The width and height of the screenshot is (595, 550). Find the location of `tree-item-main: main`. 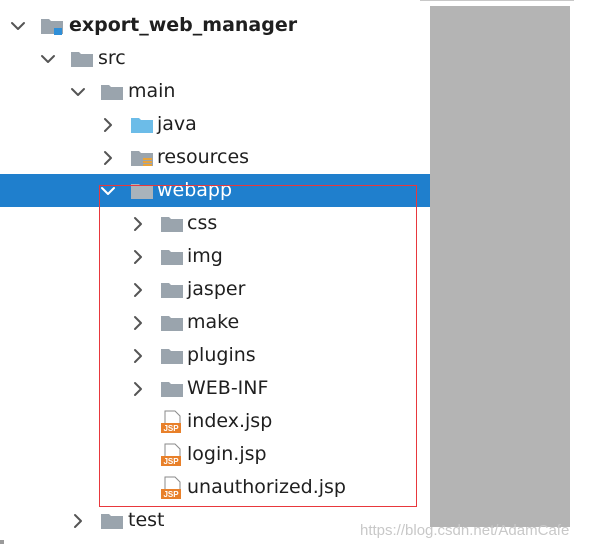

tree-item-main: main is located at coordinates (215, 91).